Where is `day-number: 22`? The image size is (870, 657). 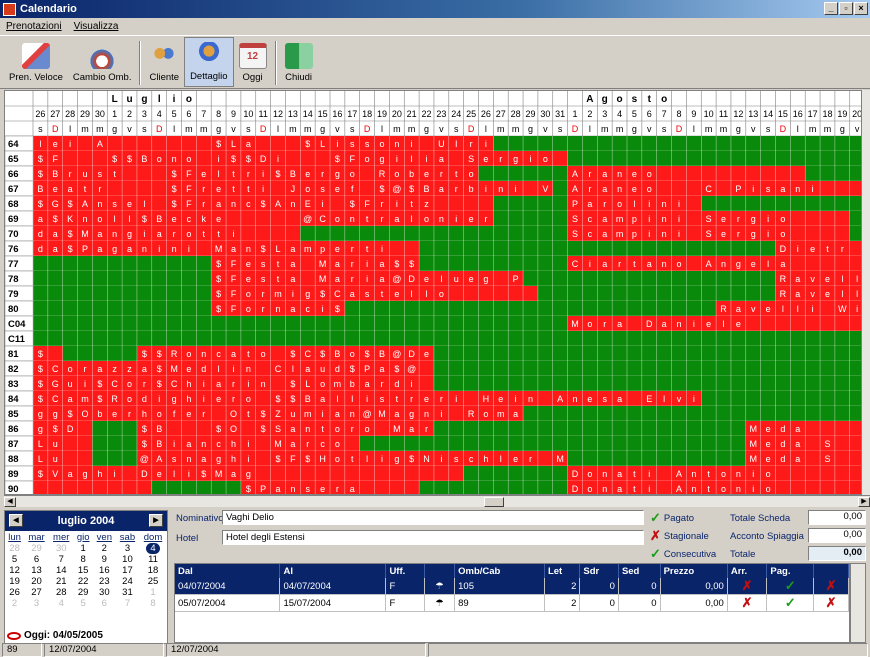
day-number: 22 is located at coordinates (427, 114).